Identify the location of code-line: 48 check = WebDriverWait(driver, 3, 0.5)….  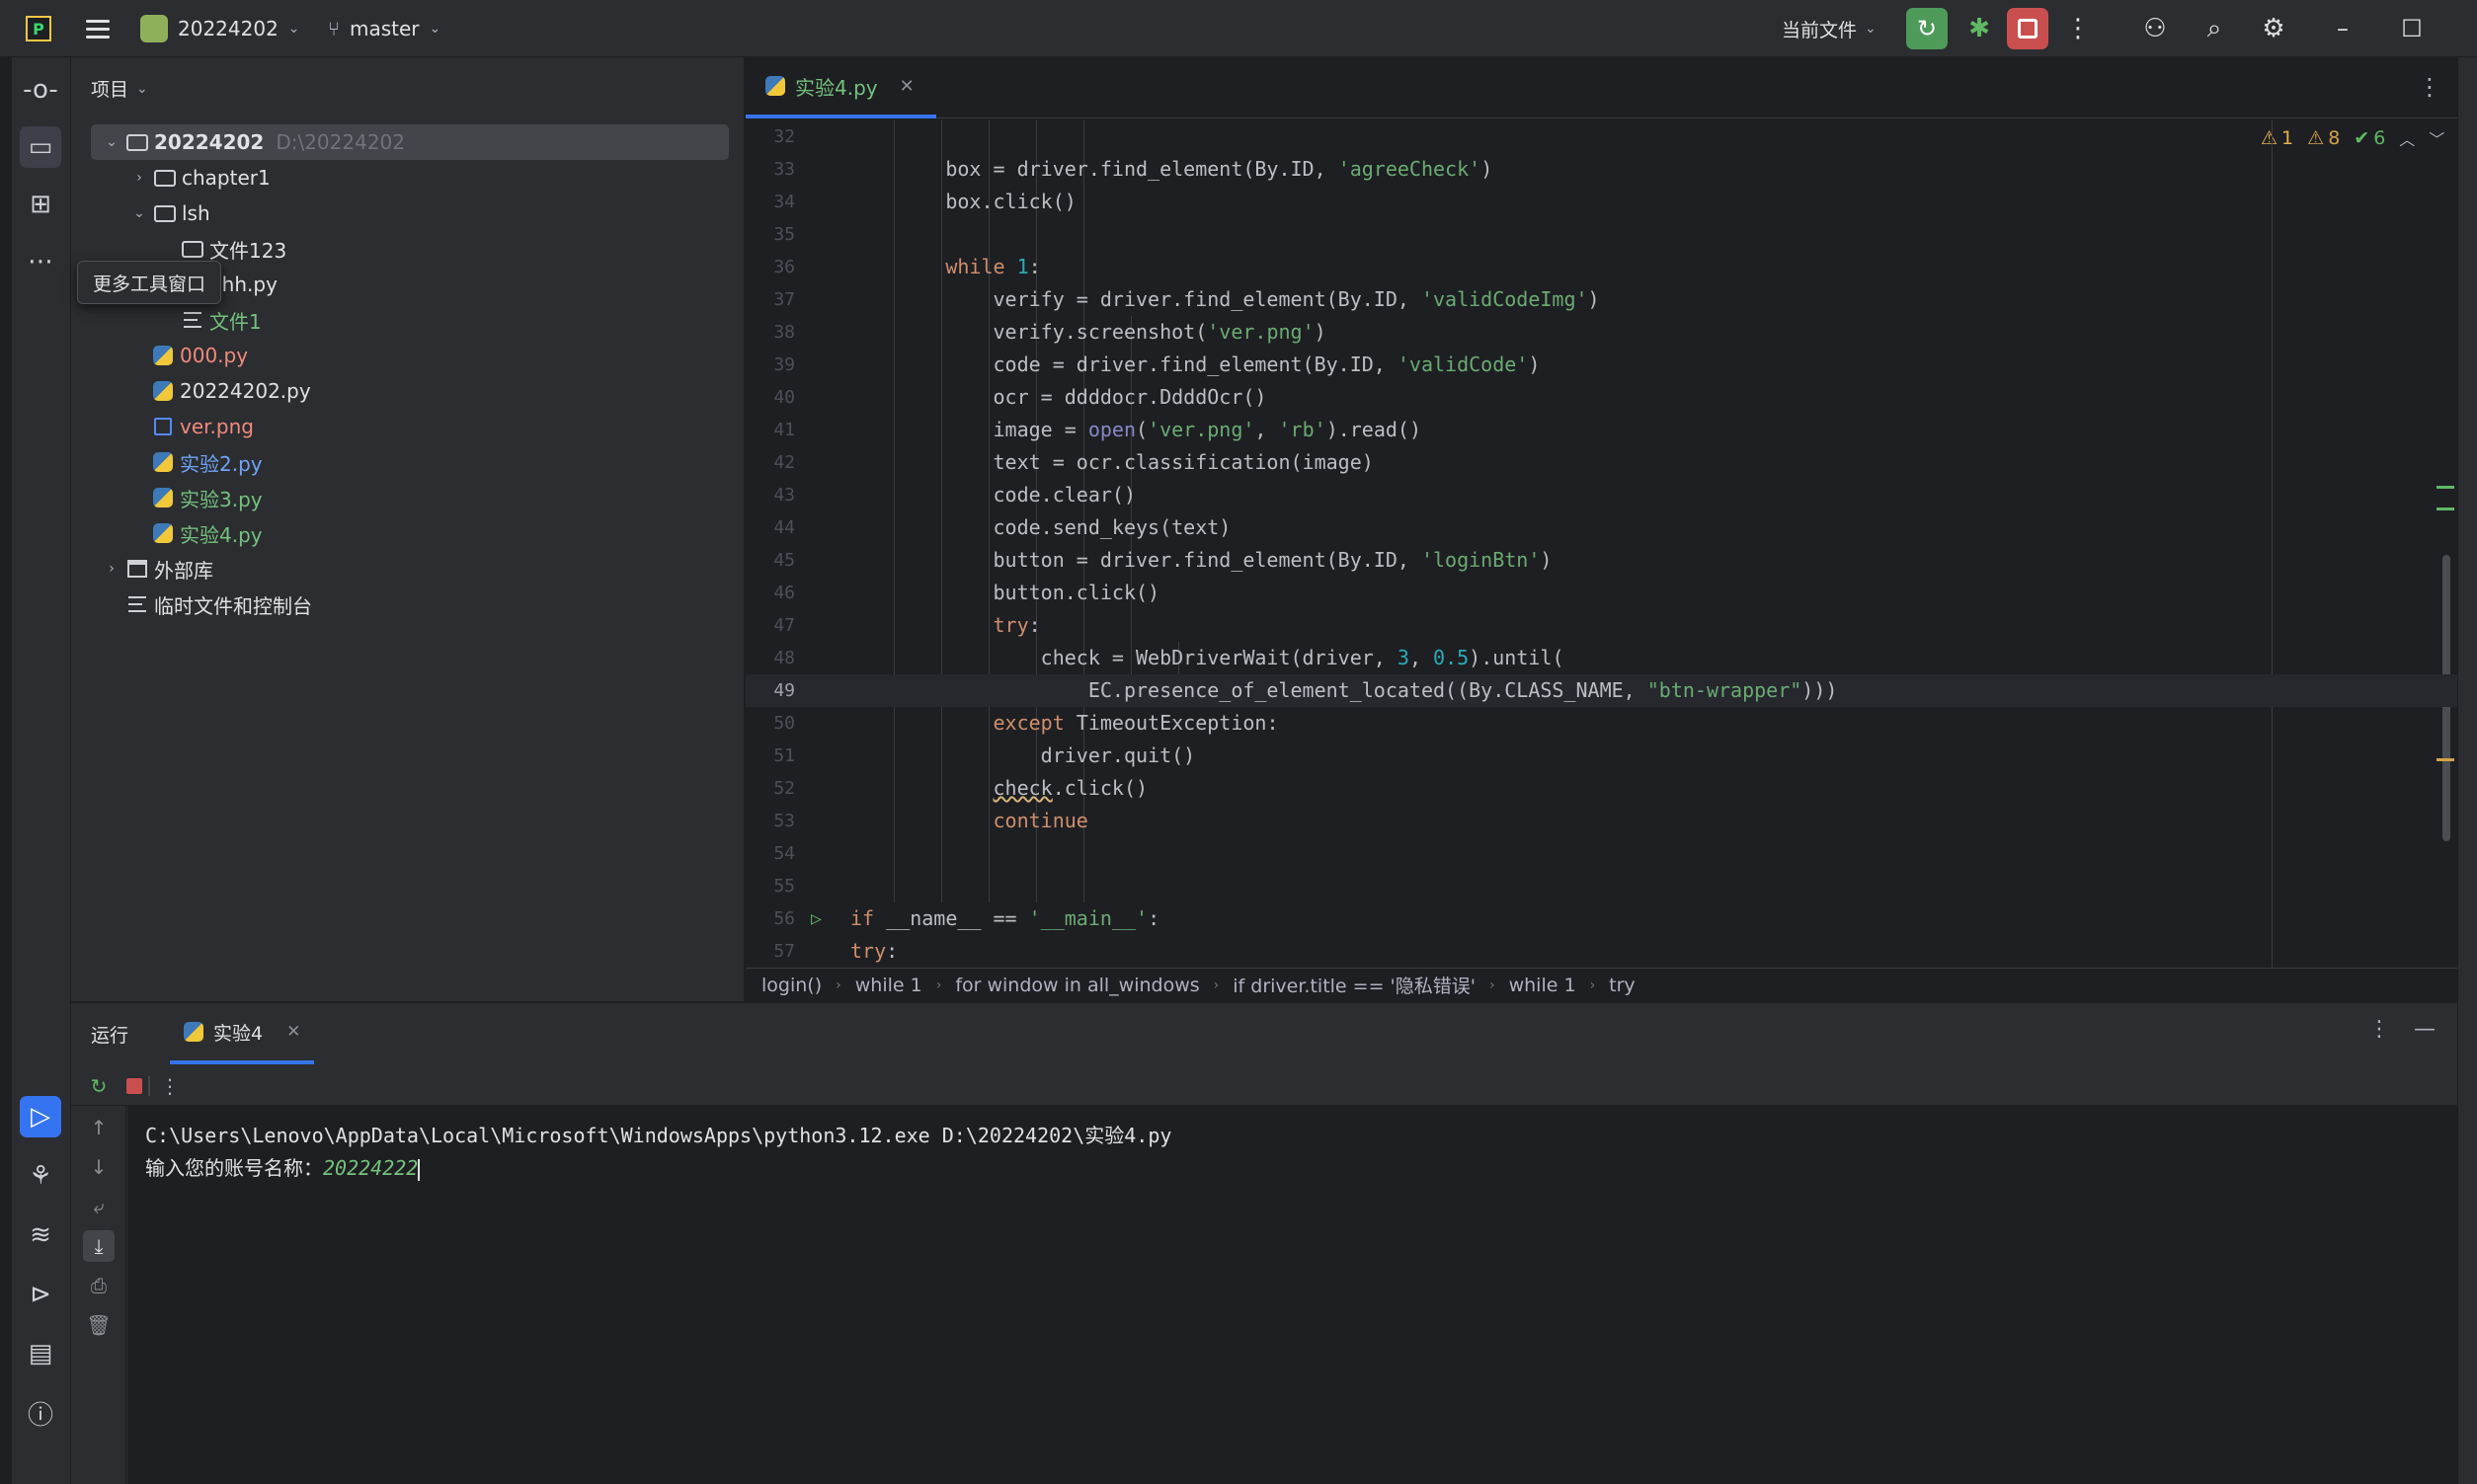
(1601, 658).